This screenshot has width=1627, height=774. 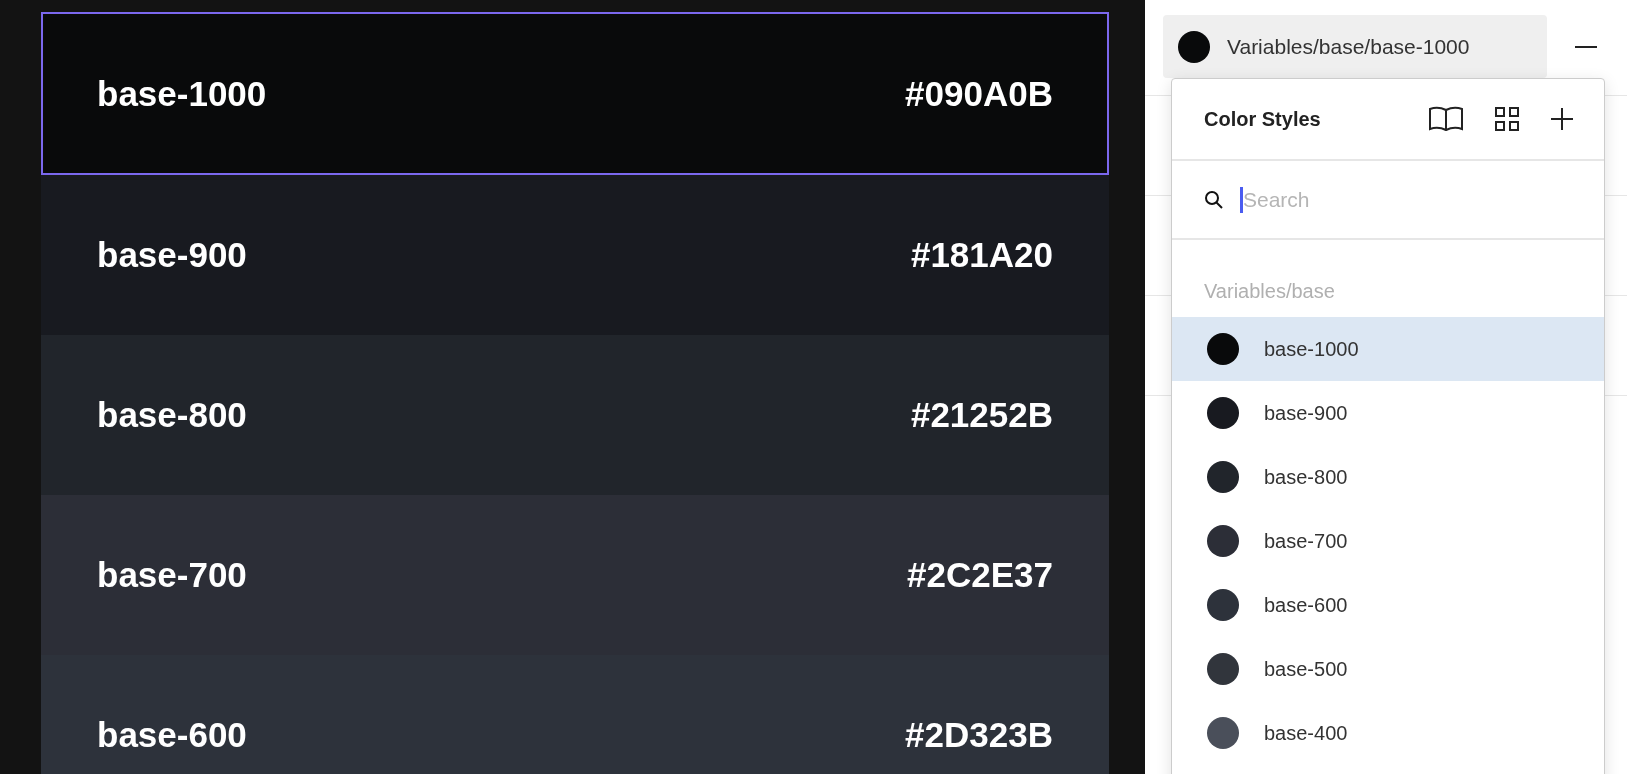 I want to click on color-swatch: base-700 #2C2E37, so click(x=575, y=575).